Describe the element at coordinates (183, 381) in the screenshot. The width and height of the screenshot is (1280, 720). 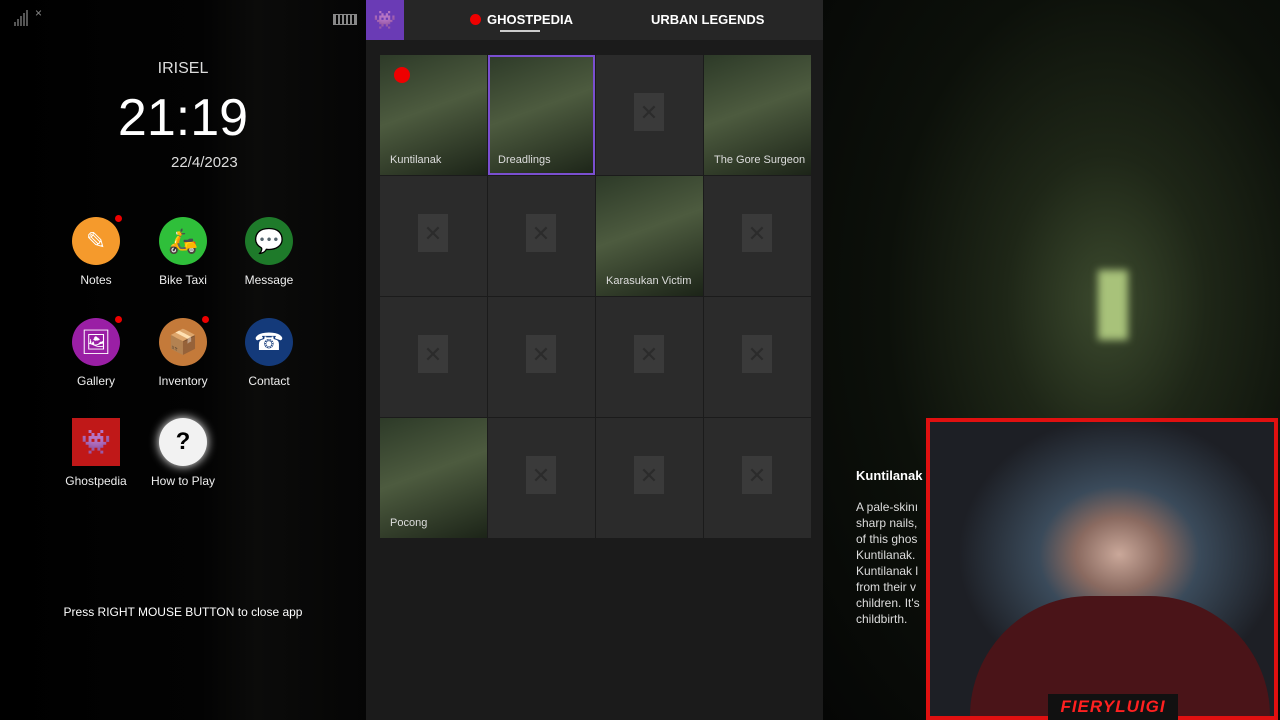
I see `app-label: Inventory` at that location.